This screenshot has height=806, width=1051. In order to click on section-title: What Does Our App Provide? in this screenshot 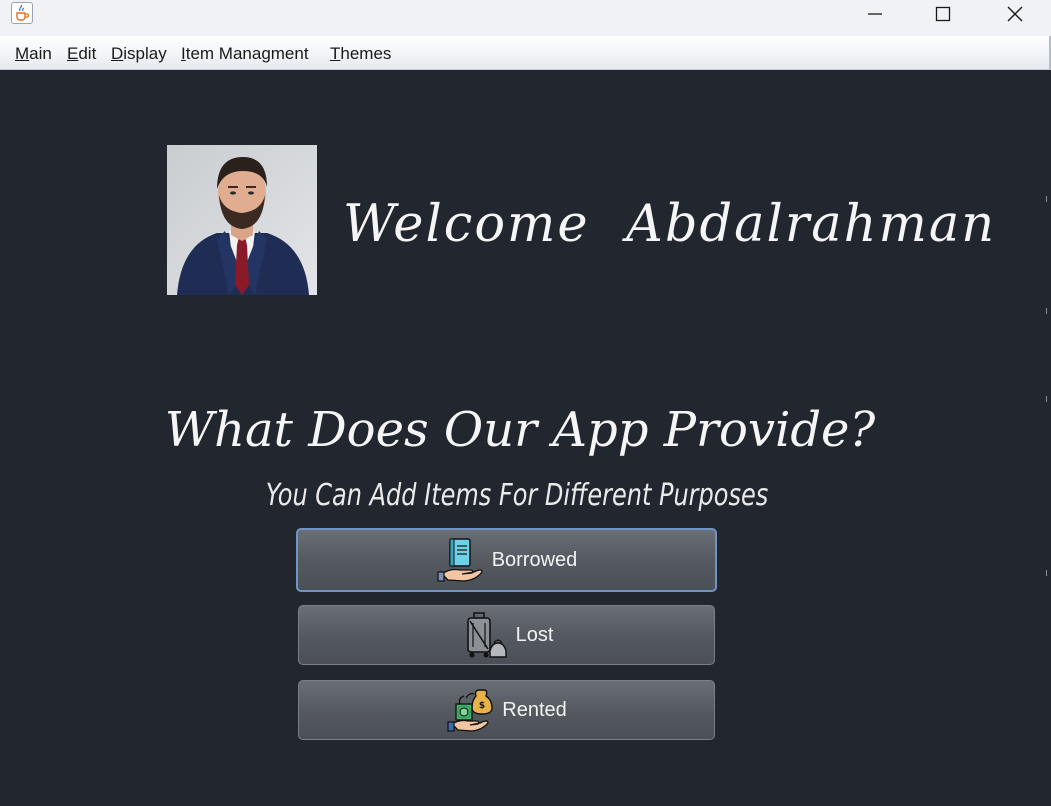, I will do `click(520, 430)`.